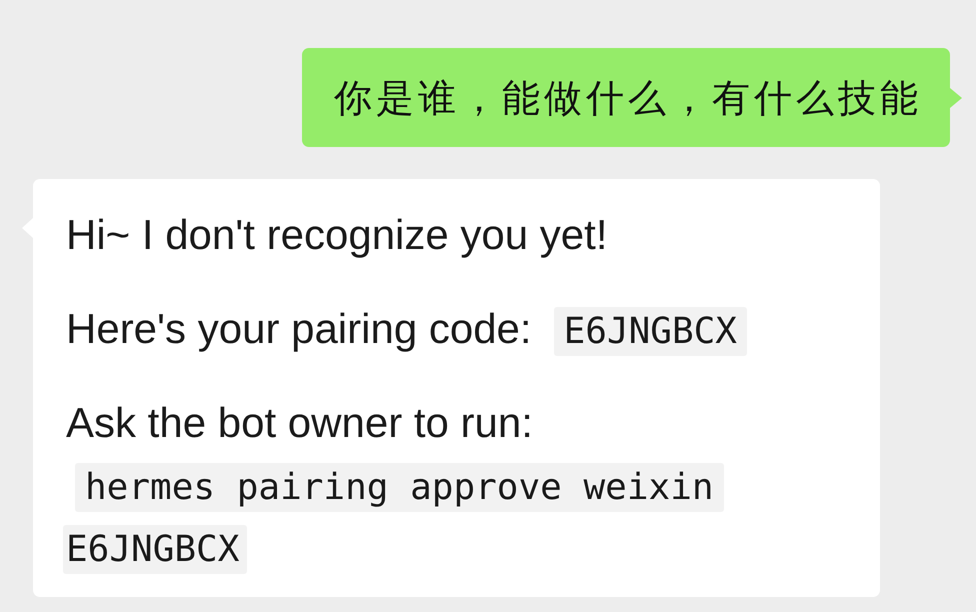 The height and width of the screenshot is (612, 976). What do you see at coordinates (628, 97) in the screenshot?
I see `message-text: 你是谁，能做什么，有什么技能` at bounding box center [628, 97].